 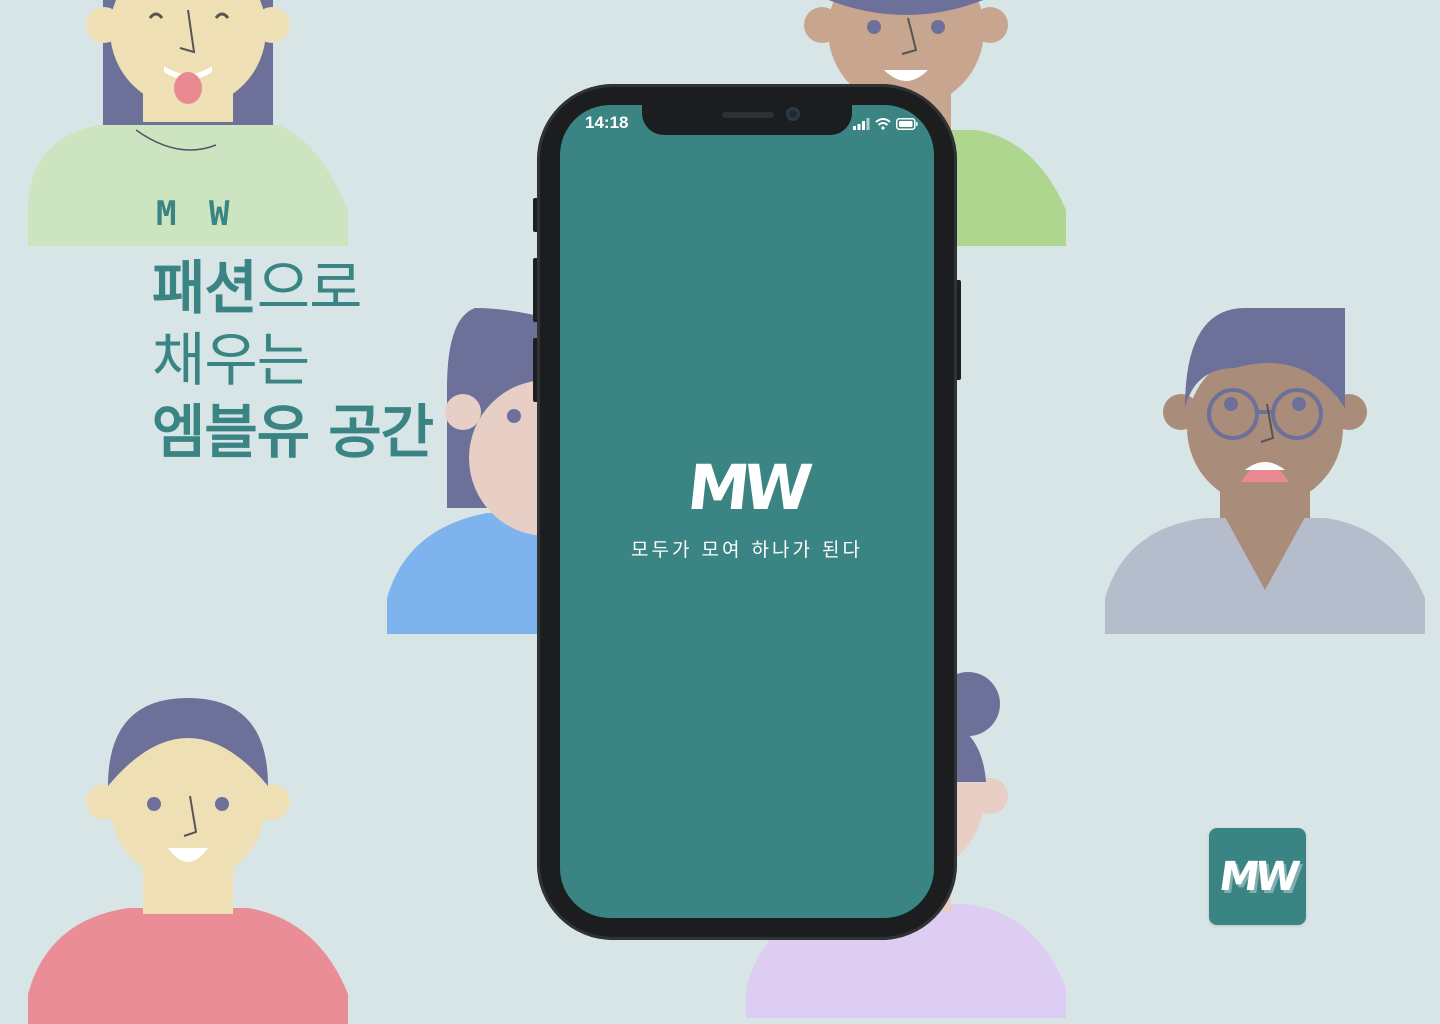 I want to click on signal-icon, so click(x=861, y=124).